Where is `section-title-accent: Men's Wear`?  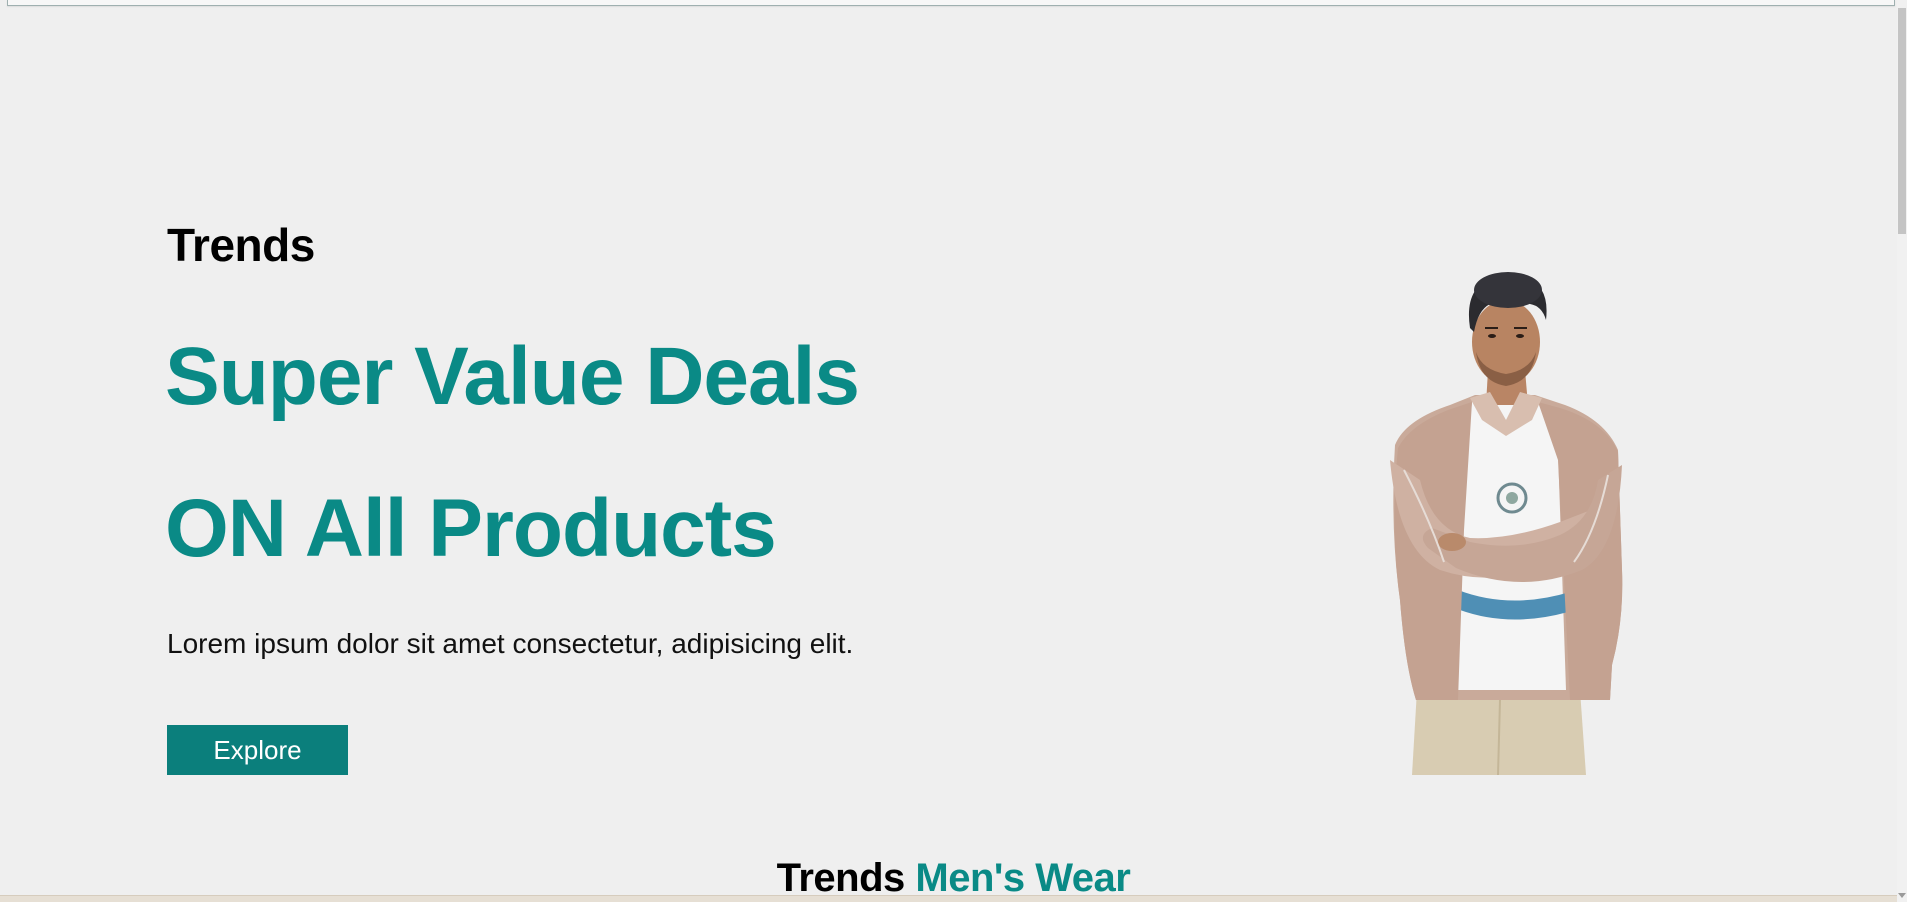
section-title-accent: Men's Wear is located at coordinates (1023, 878).